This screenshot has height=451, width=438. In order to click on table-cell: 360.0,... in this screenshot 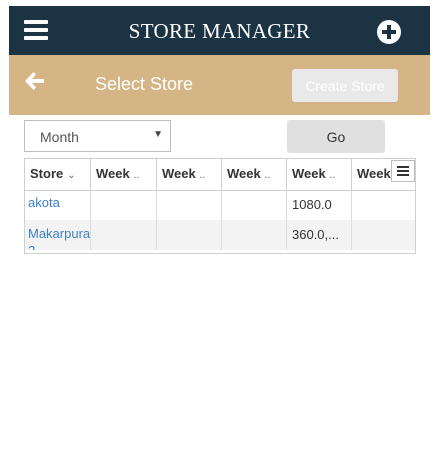, I will do `click(319, 235)`.